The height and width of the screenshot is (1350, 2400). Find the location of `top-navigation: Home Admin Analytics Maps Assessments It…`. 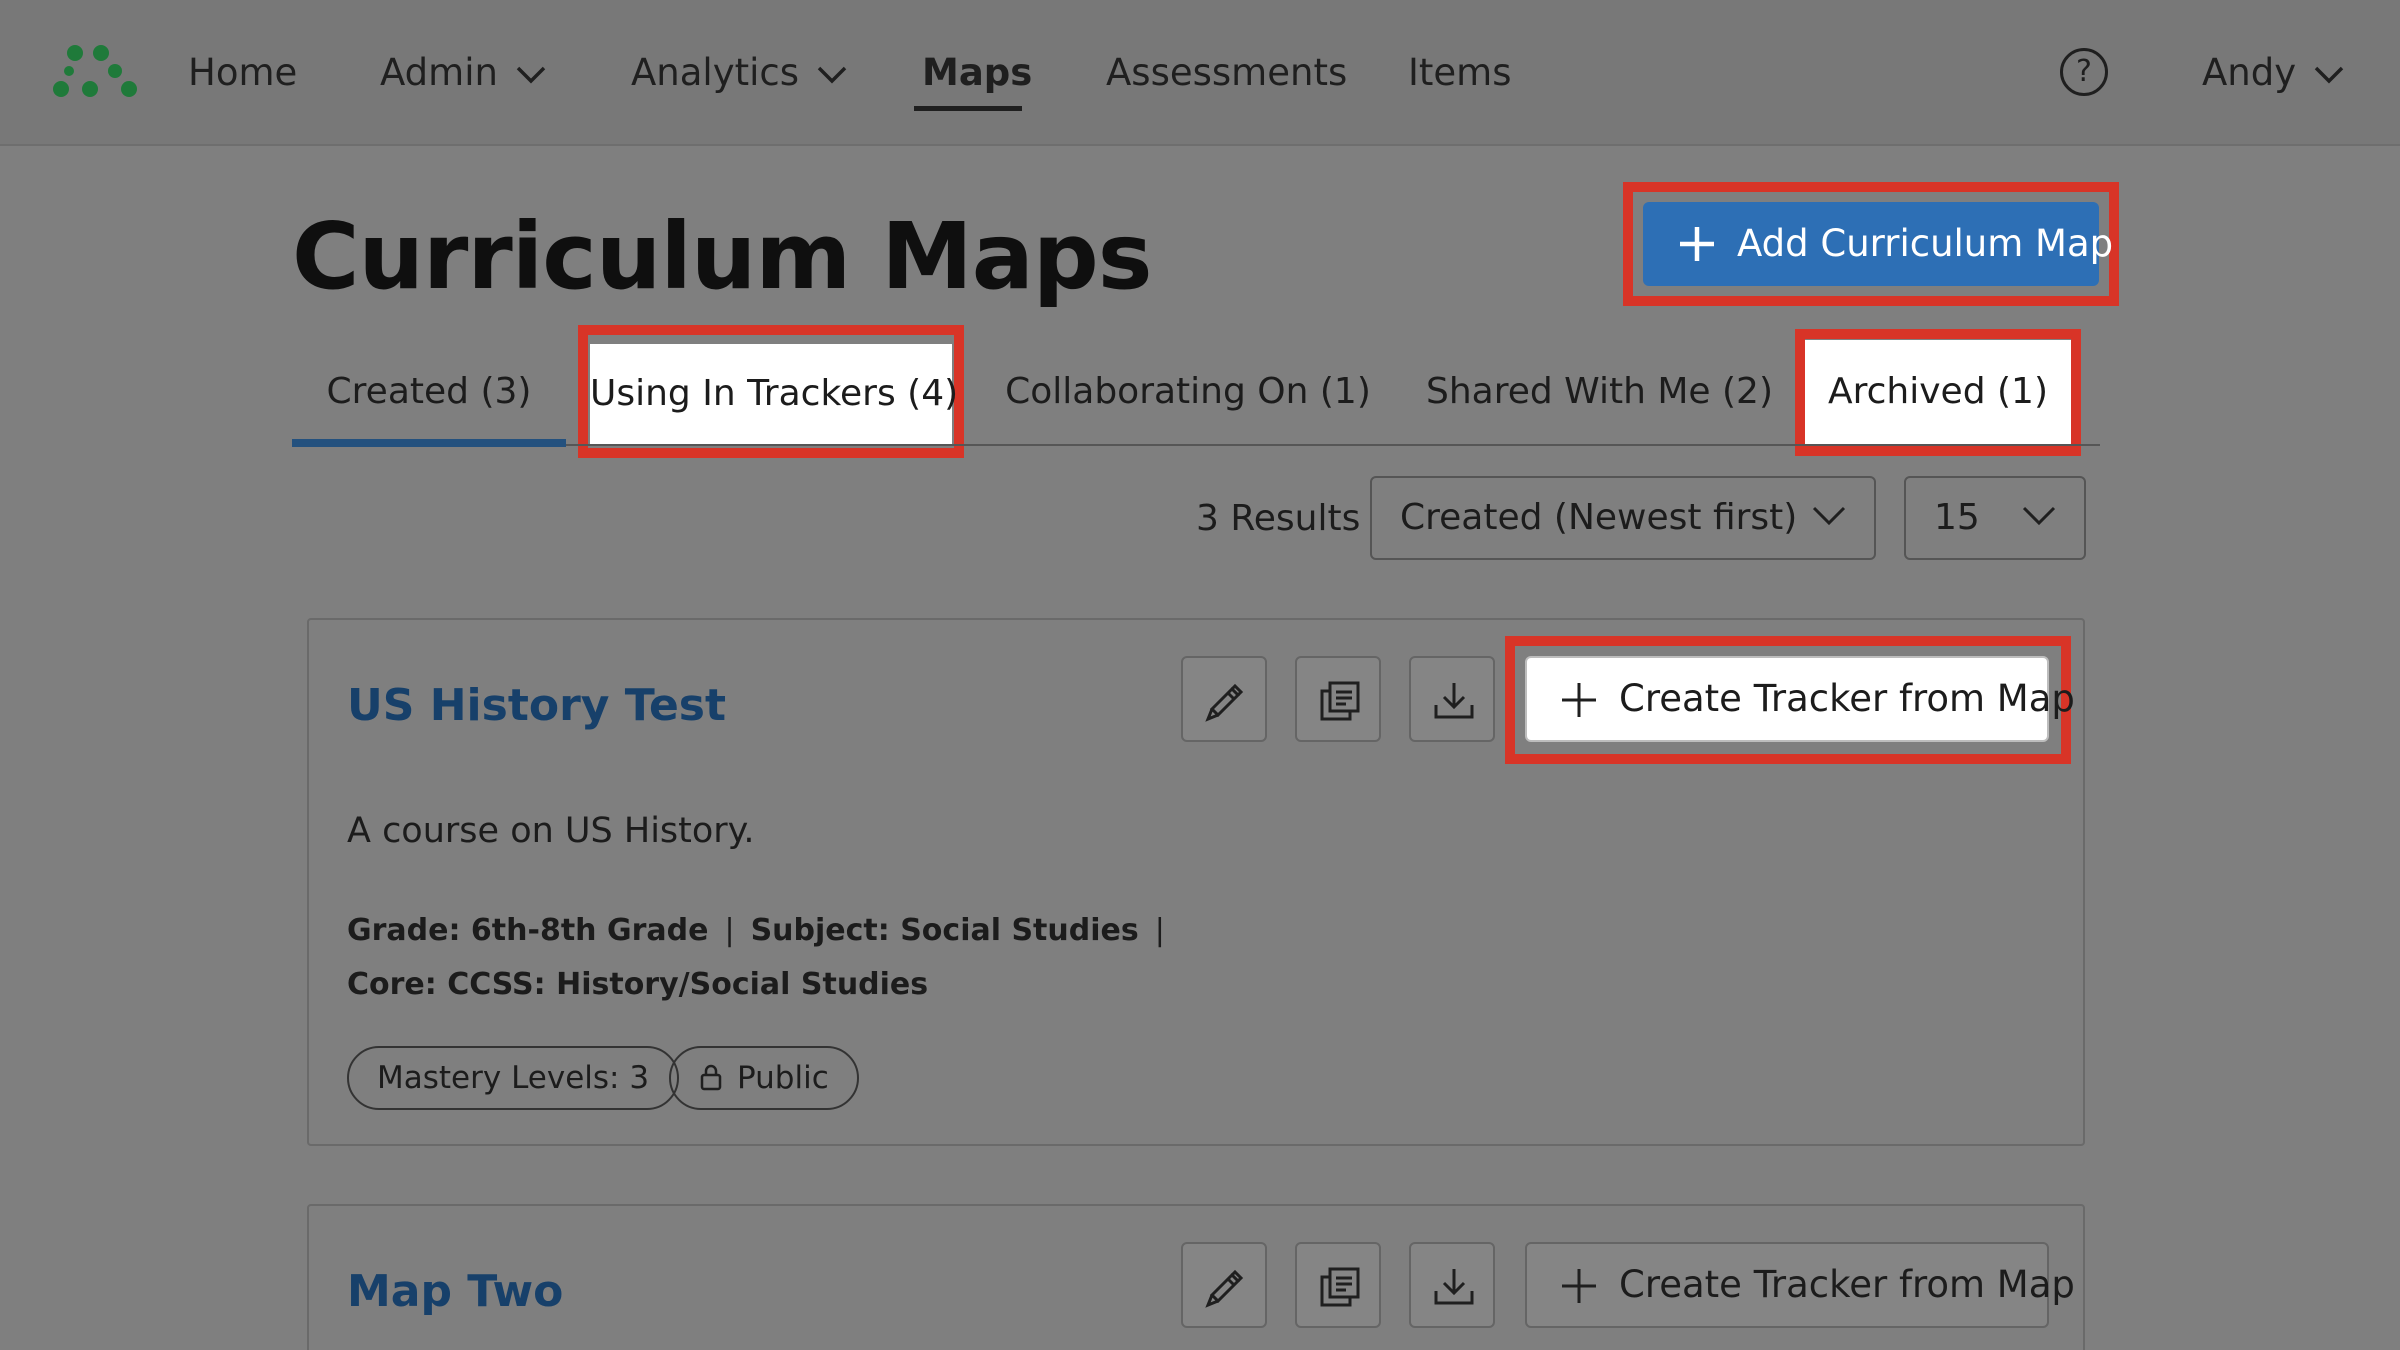

top-navigation: Home Admin Analytics Maps Assessments It… is located at coordinates (1200, 73).